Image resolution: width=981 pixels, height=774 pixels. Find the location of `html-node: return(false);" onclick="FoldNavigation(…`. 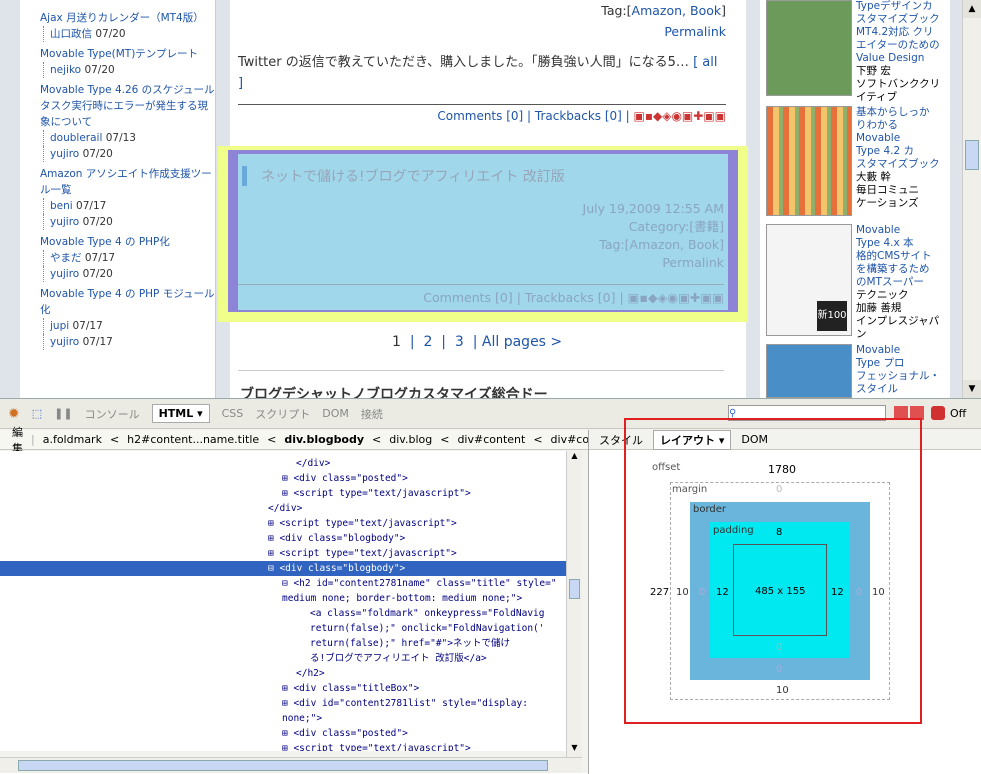

html-node: return(false);" onclick="FoldNavigation(… is located at coordinates (283, 628).